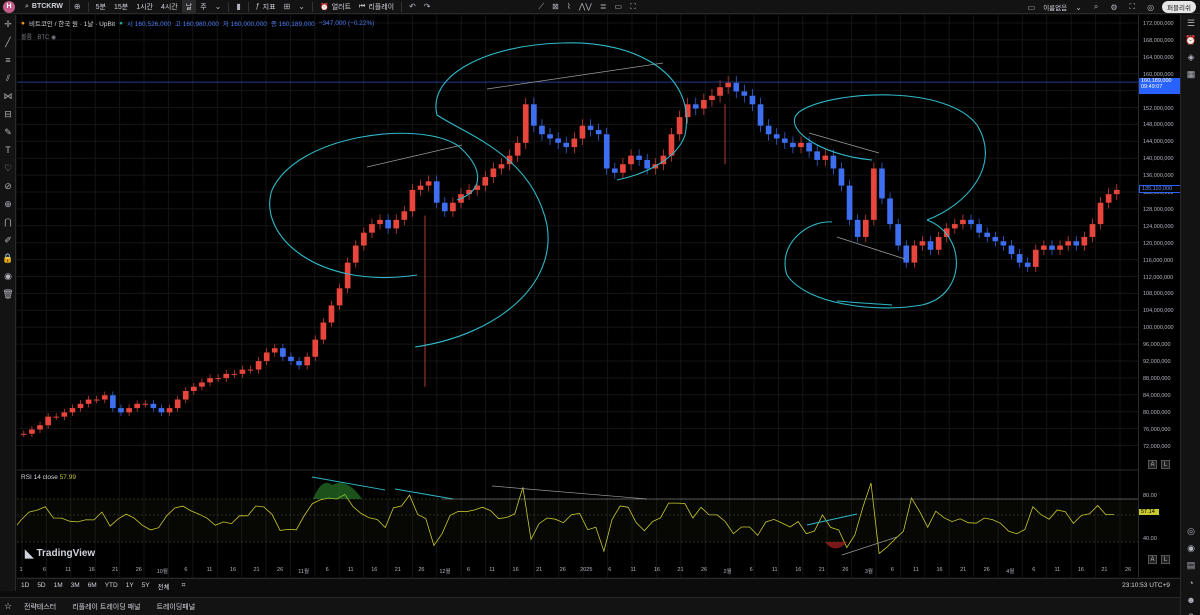 The height and width of the screenshot is (615, 1200). I want to click on alerts-icon: ⏰, so click(1190, 40).